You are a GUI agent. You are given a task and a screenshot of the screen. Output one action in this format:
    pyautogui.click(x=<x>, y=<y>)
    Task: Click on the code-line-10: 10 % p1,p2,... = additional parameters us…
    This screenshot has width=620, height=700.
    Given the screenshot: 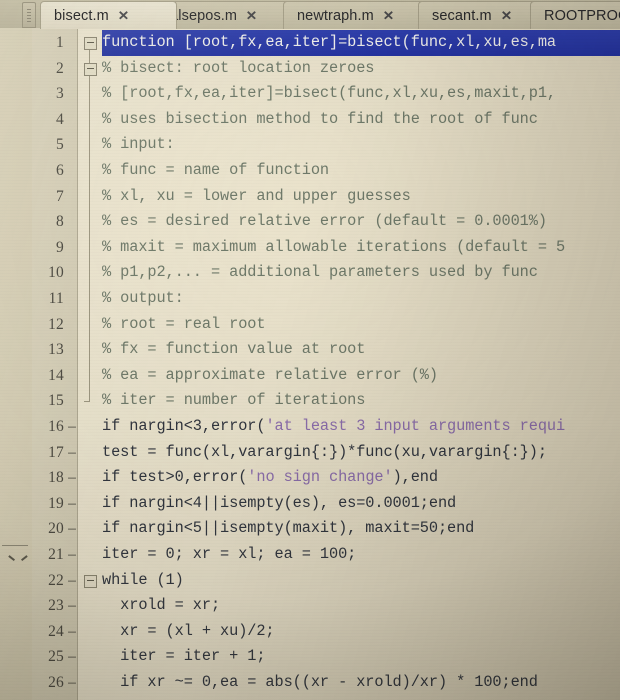 What is the action you would take?
    pyautogui.click(x=326, y=273)
    